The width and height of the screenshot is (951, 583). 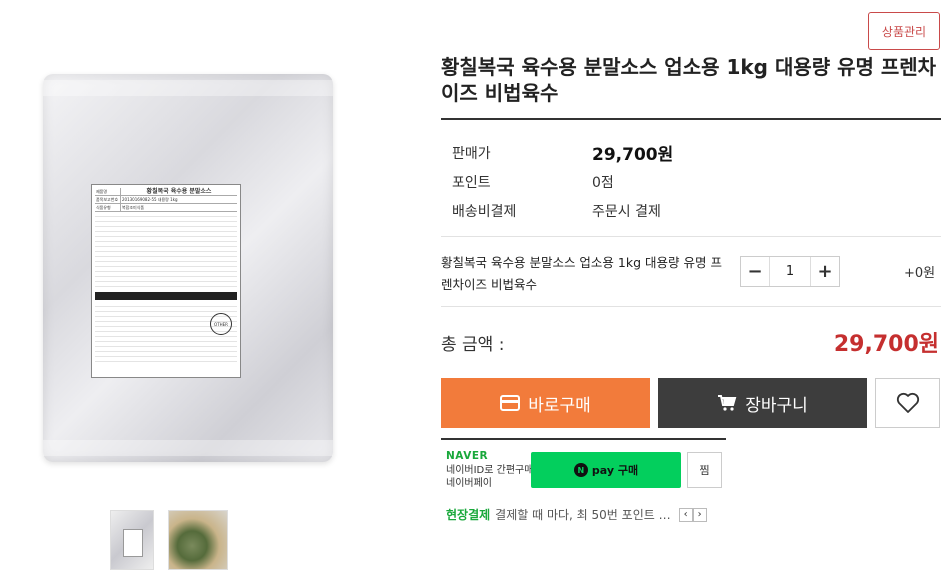 What do you see at coordinates (606, 470) in the screenshot?
I see `naver-pay-button: N pay 구매` at bounding box center [606, 470].